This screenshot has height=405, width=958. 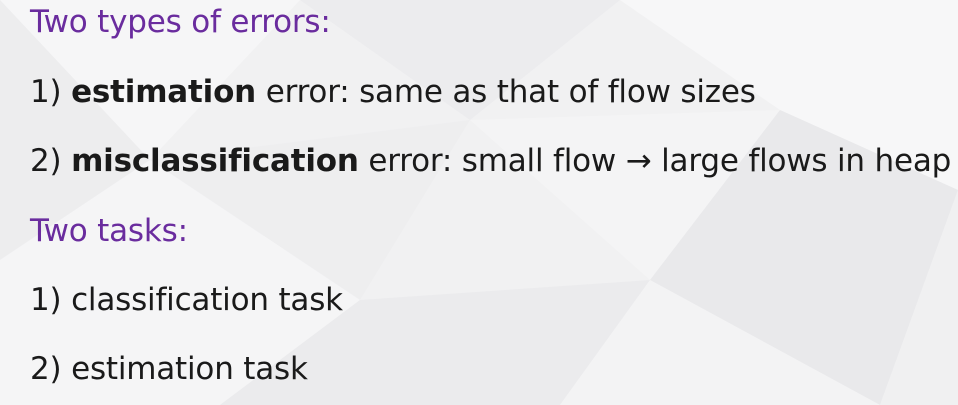 I want to click on estimation-error-description: error: same as that of flow sizes, so click(x=506, y=92).